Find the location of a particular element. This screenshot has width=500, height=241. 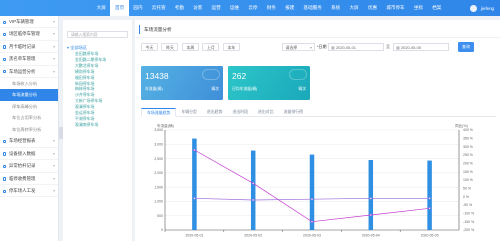

quick-date-button: 本周 is located at coordinates (190, 47).